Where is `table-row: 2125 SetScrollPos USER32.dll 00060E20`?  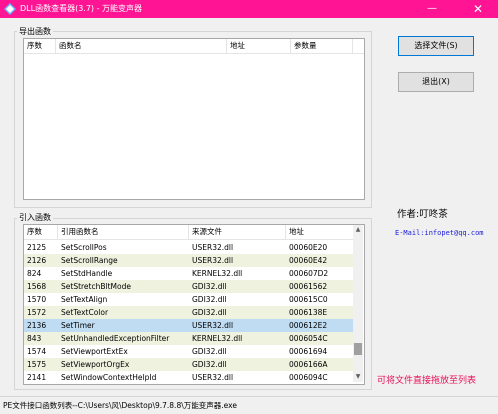 table-row: 2125 SetScrollPos USER32.dll 00060E20 is located at coordinates (189, 247).